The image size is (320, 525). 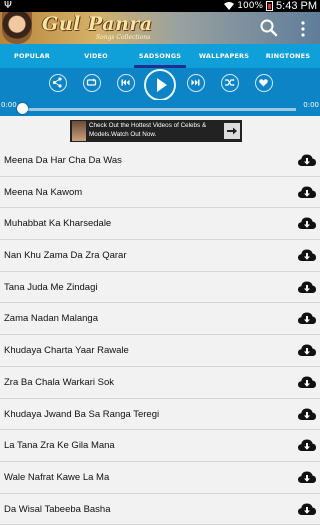 I want to click on song-title: Meena Na Kawom, so click(x=43, y=192).